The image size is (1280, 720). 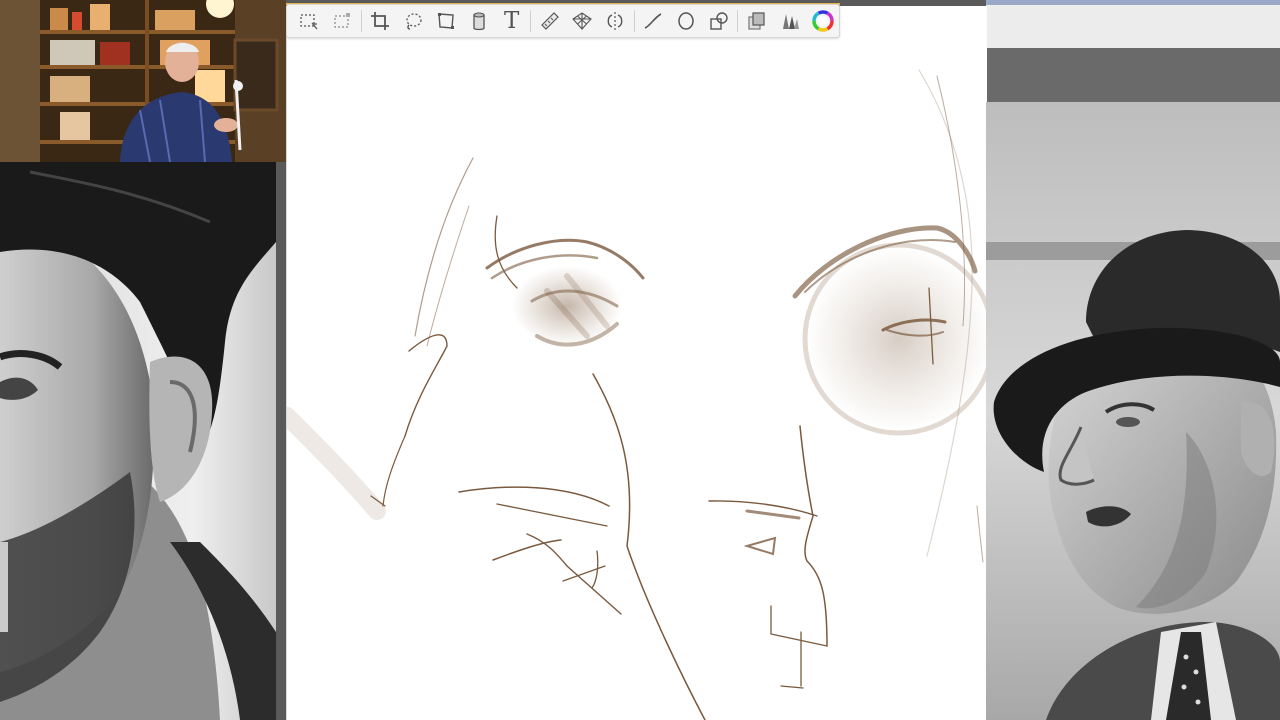 What do you see at coordinates (653, 21) in the screenshot?
I see `curve-icon` at bounding box center [653, 21].